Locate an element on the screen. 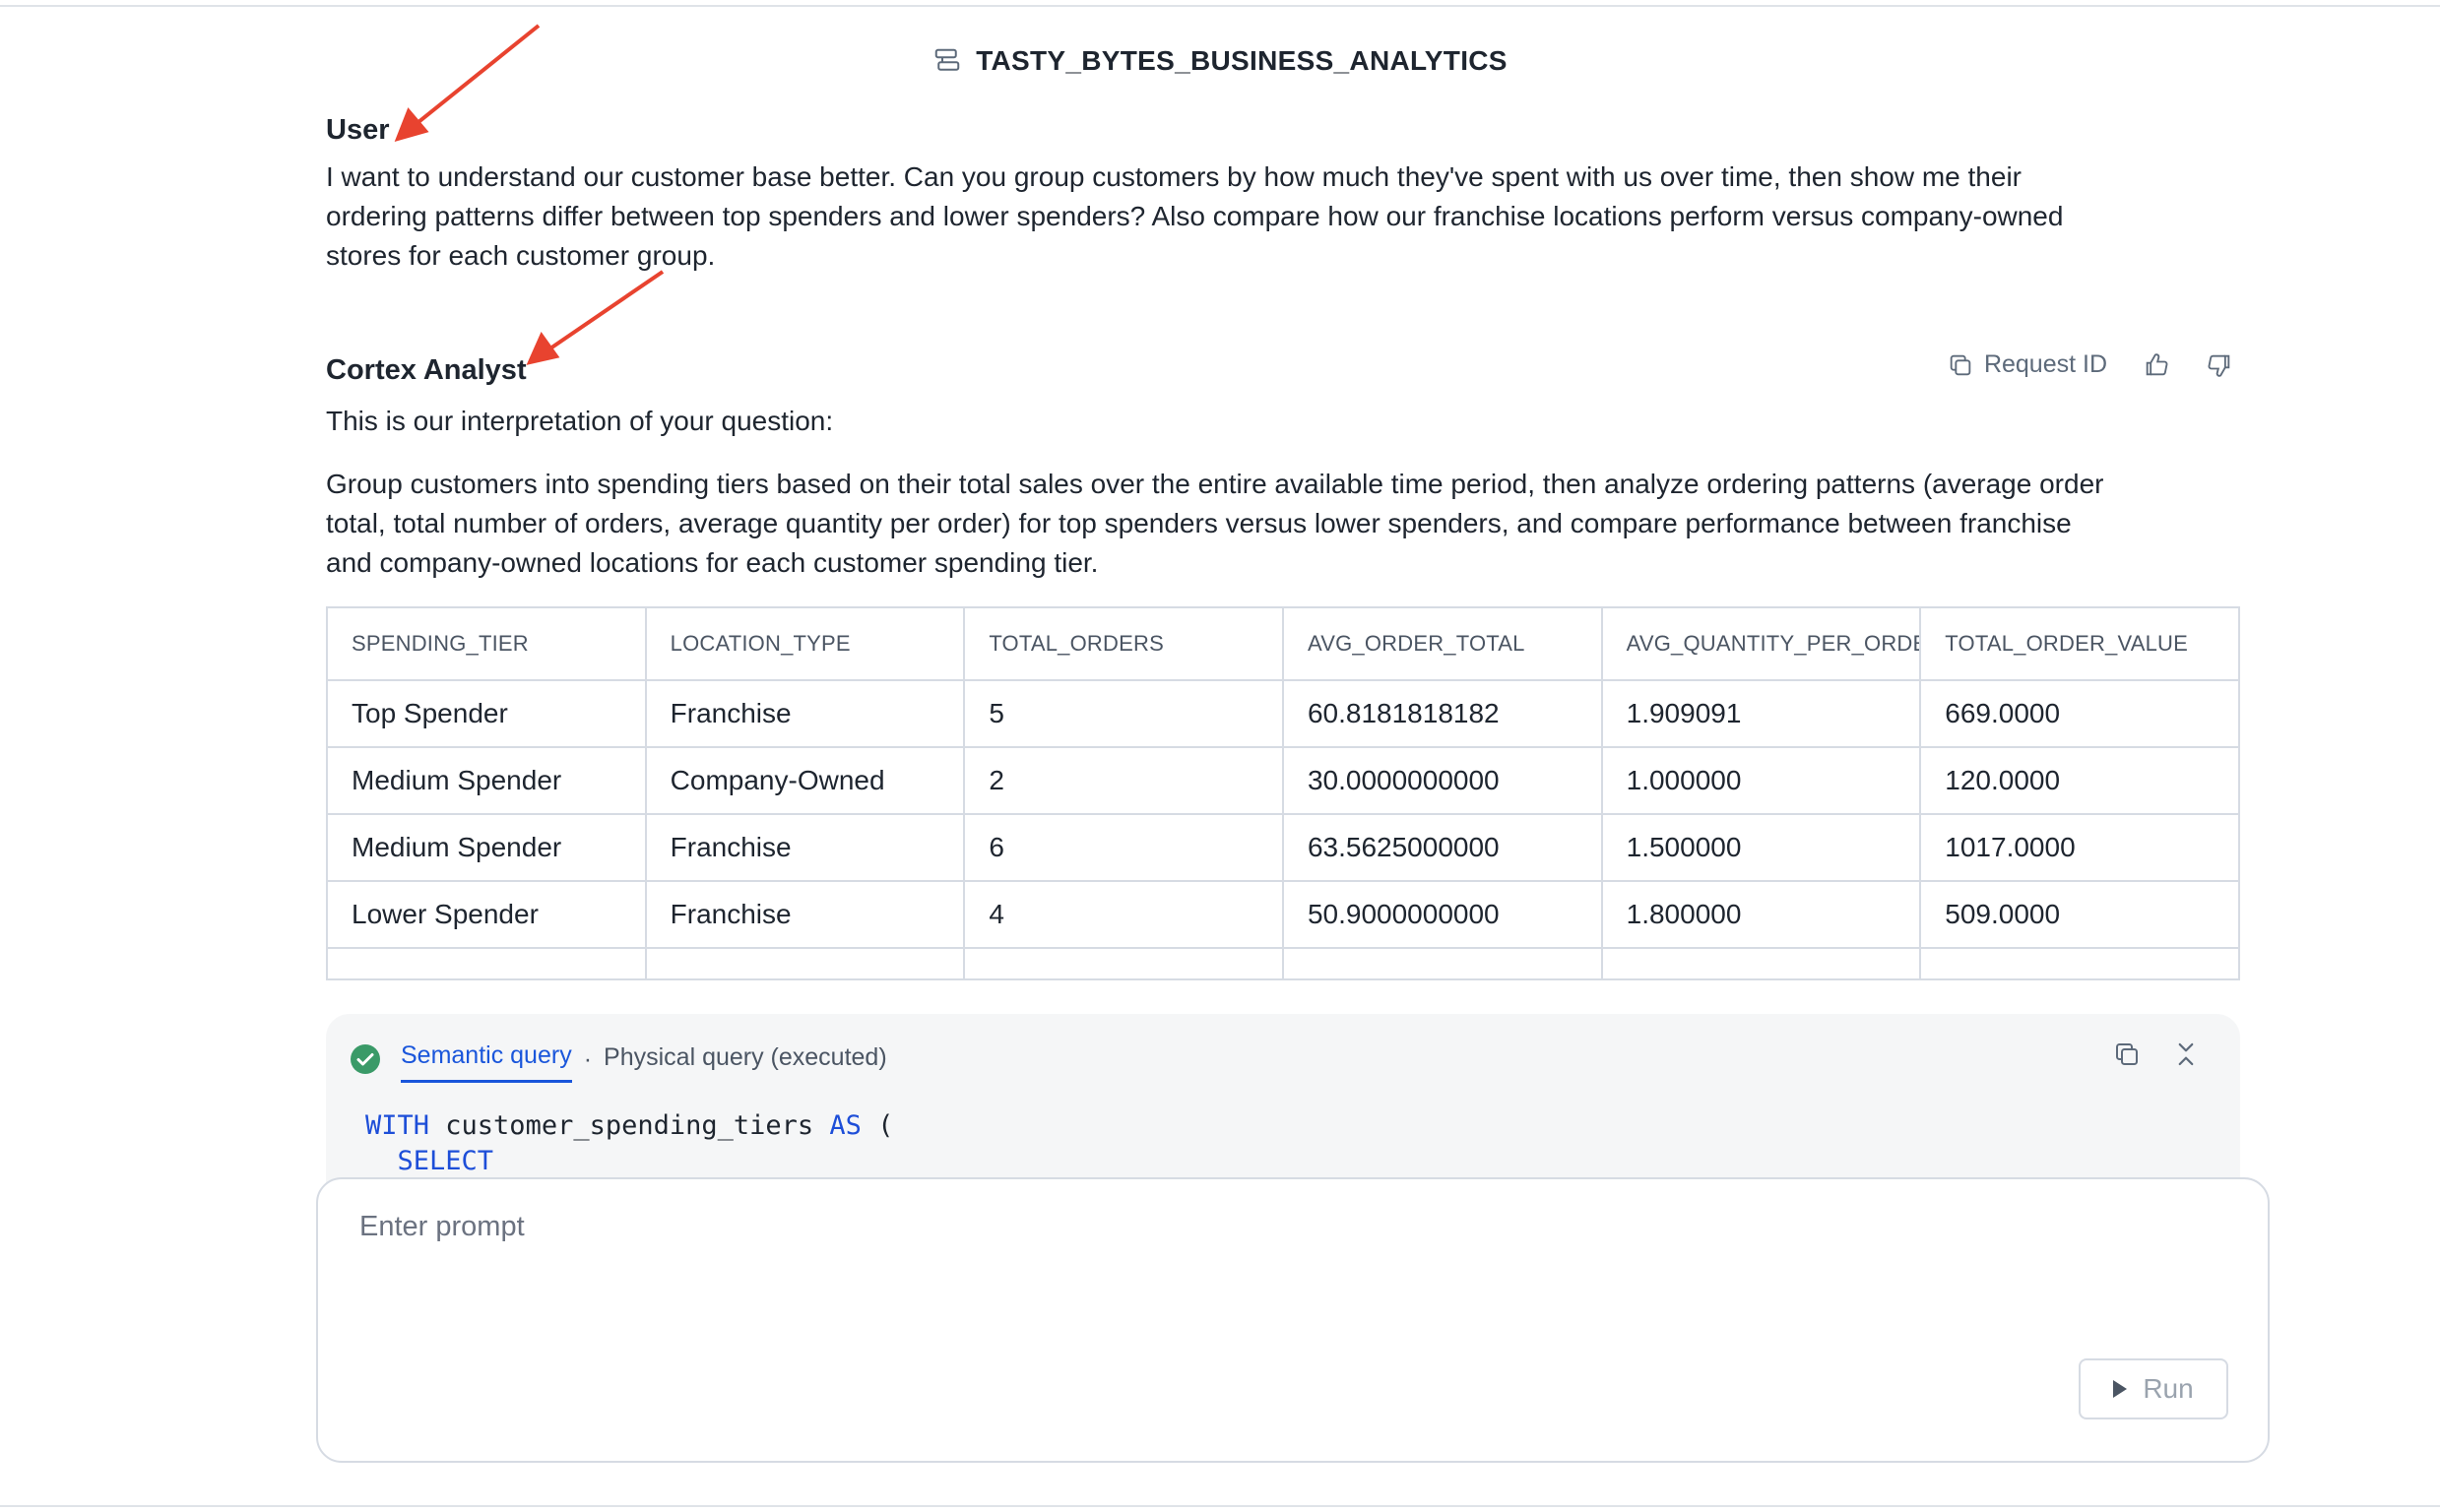 The height and width of the screenshot is (1512, 2440). table-cell: 4 is located at coordinates (1123, 914).